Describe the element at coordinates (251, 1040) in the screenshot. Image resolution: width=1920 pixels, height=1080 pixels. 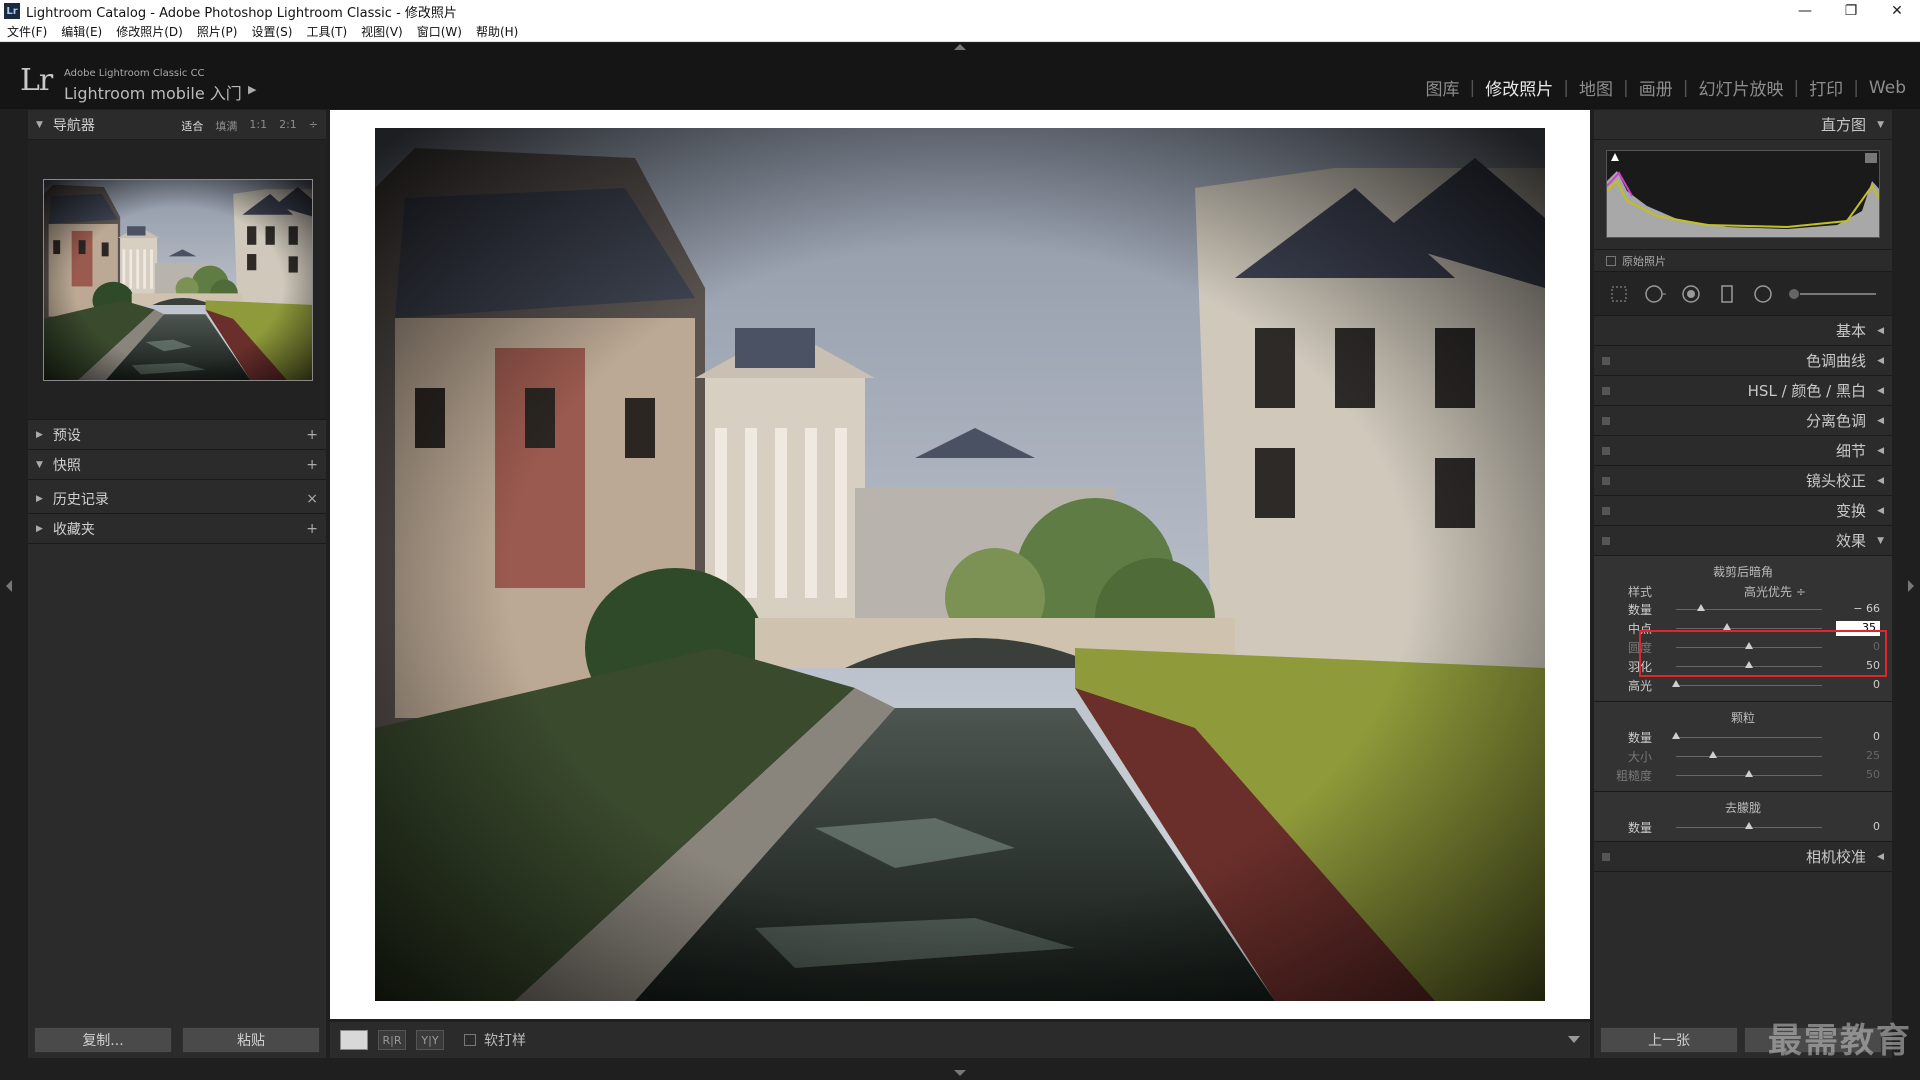
I see `paste-settings-button: 粘贴` at that location.